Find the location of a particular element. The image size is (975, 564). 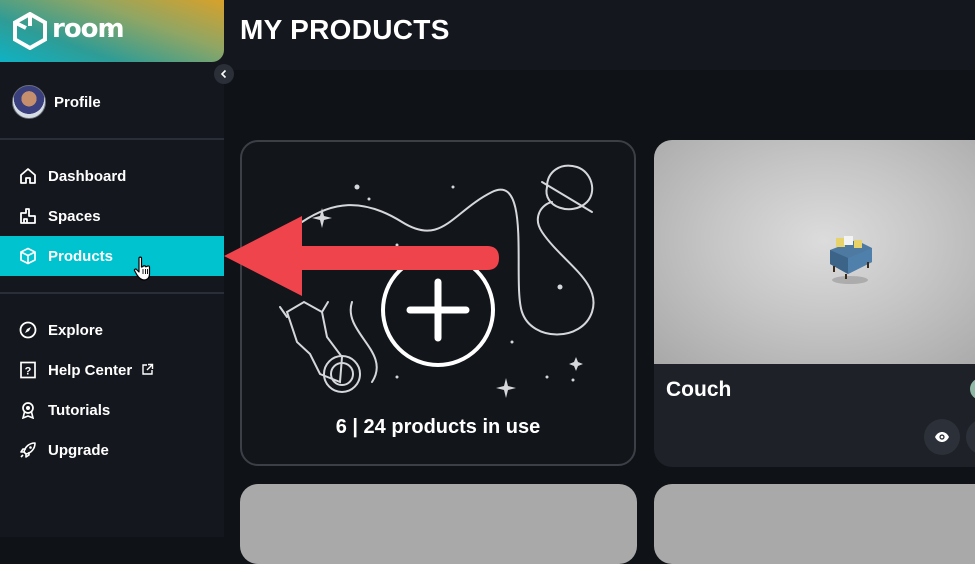

collapse-sidebar-button is located at coordinates (224, 74).